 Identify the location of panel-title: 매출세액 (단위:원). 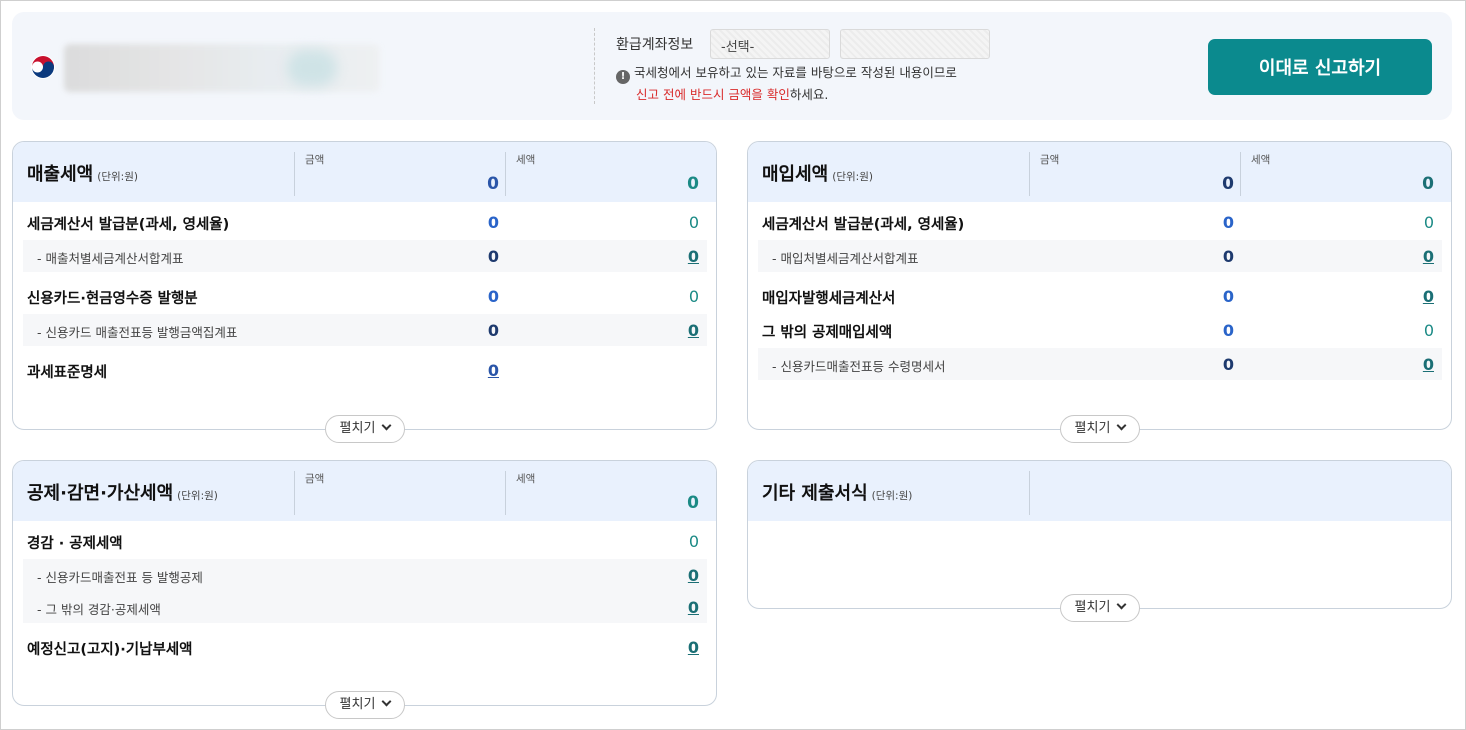
(82, 174).